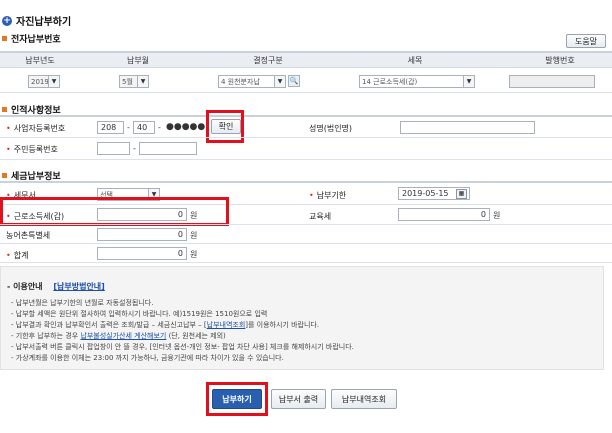 The height and width of the screenshot is (433, 612). I want to click on total-label-text: 합계, so click(21, 255).